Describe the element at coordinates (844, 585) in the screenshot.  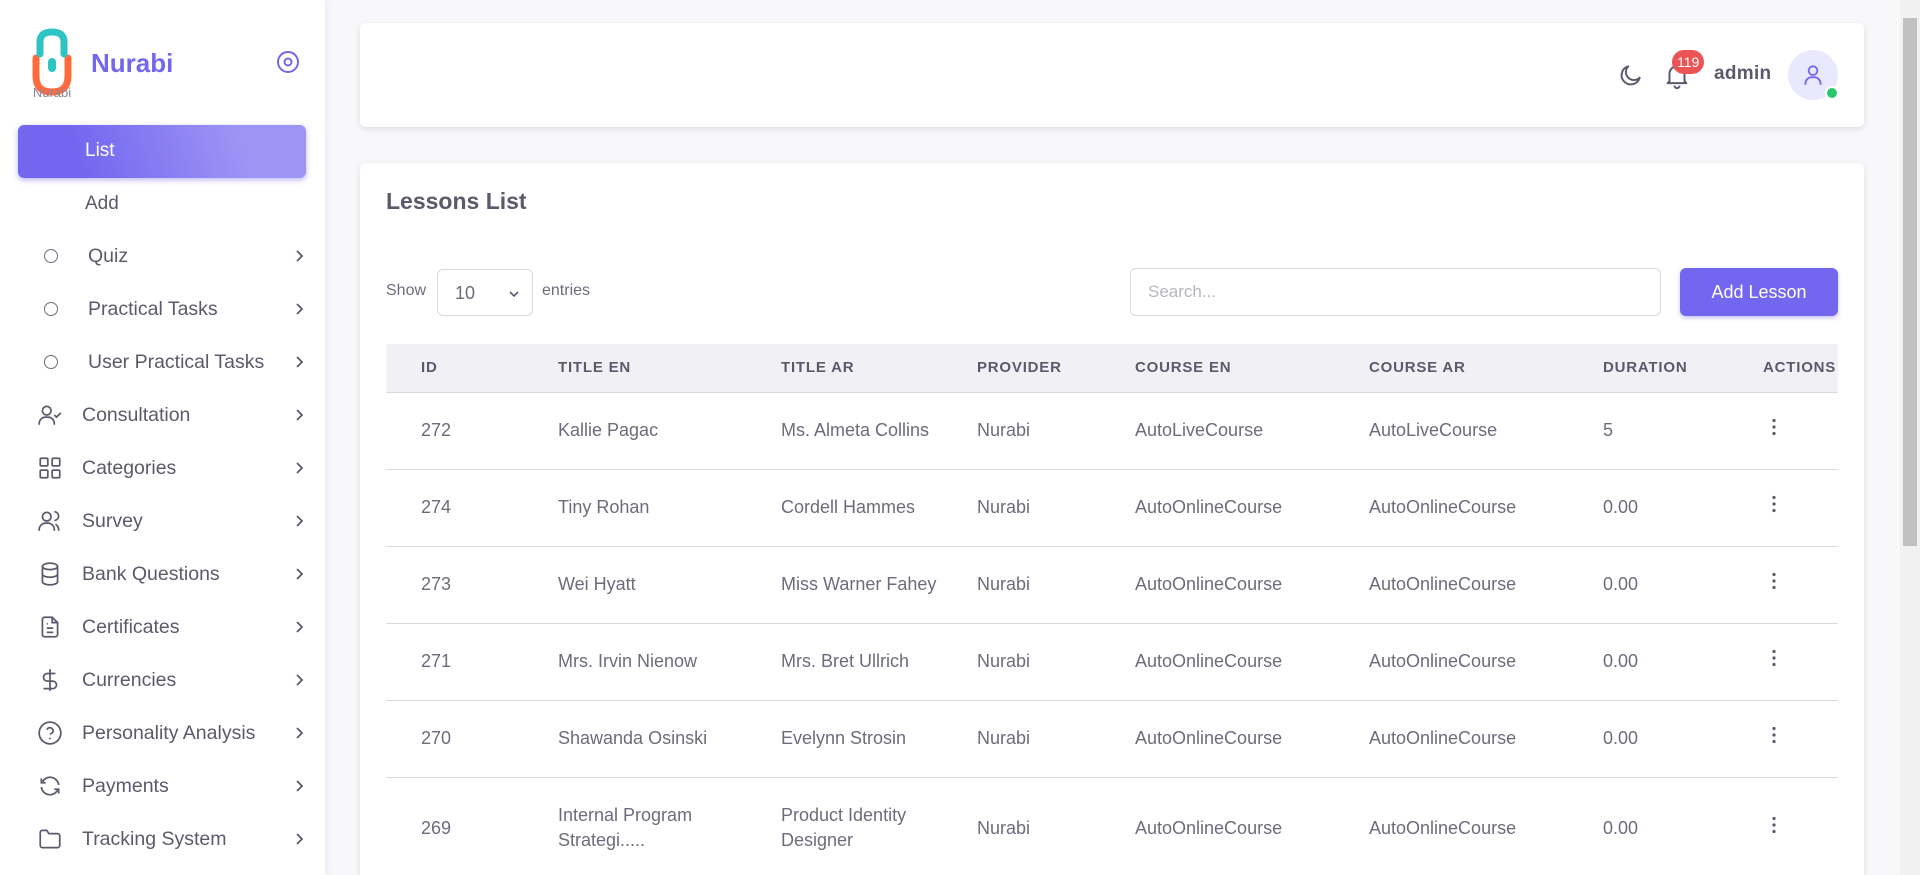
I see `cell-title-ar: Miss Warner Fahey` at that location.